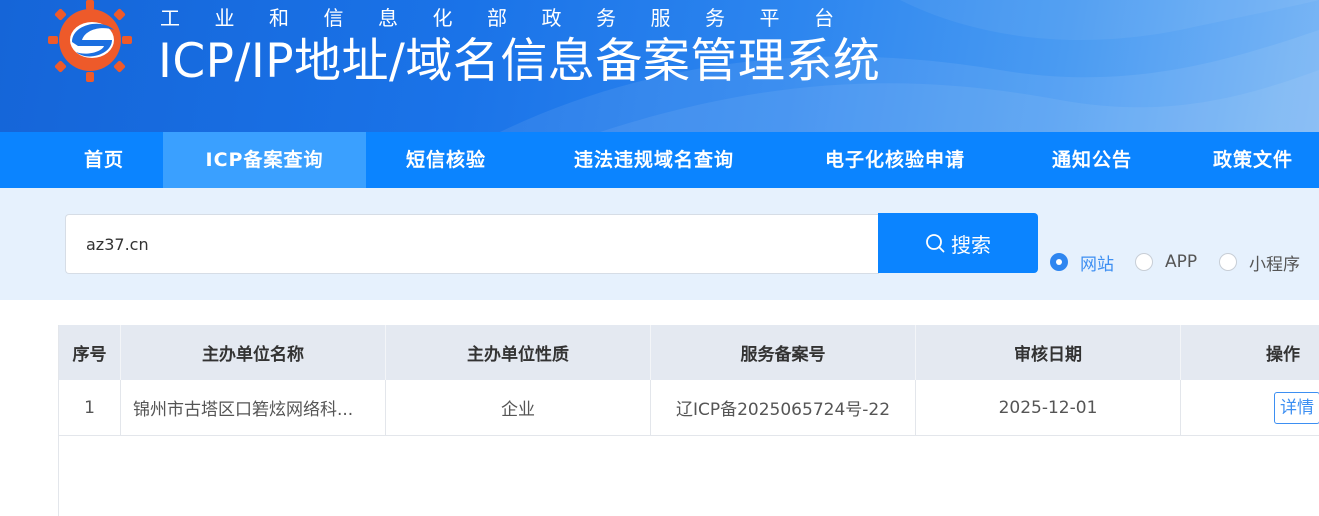 This screenshot has height=516, width=1319. I want to click on radio-app-label: APP, so click(1181, 262).